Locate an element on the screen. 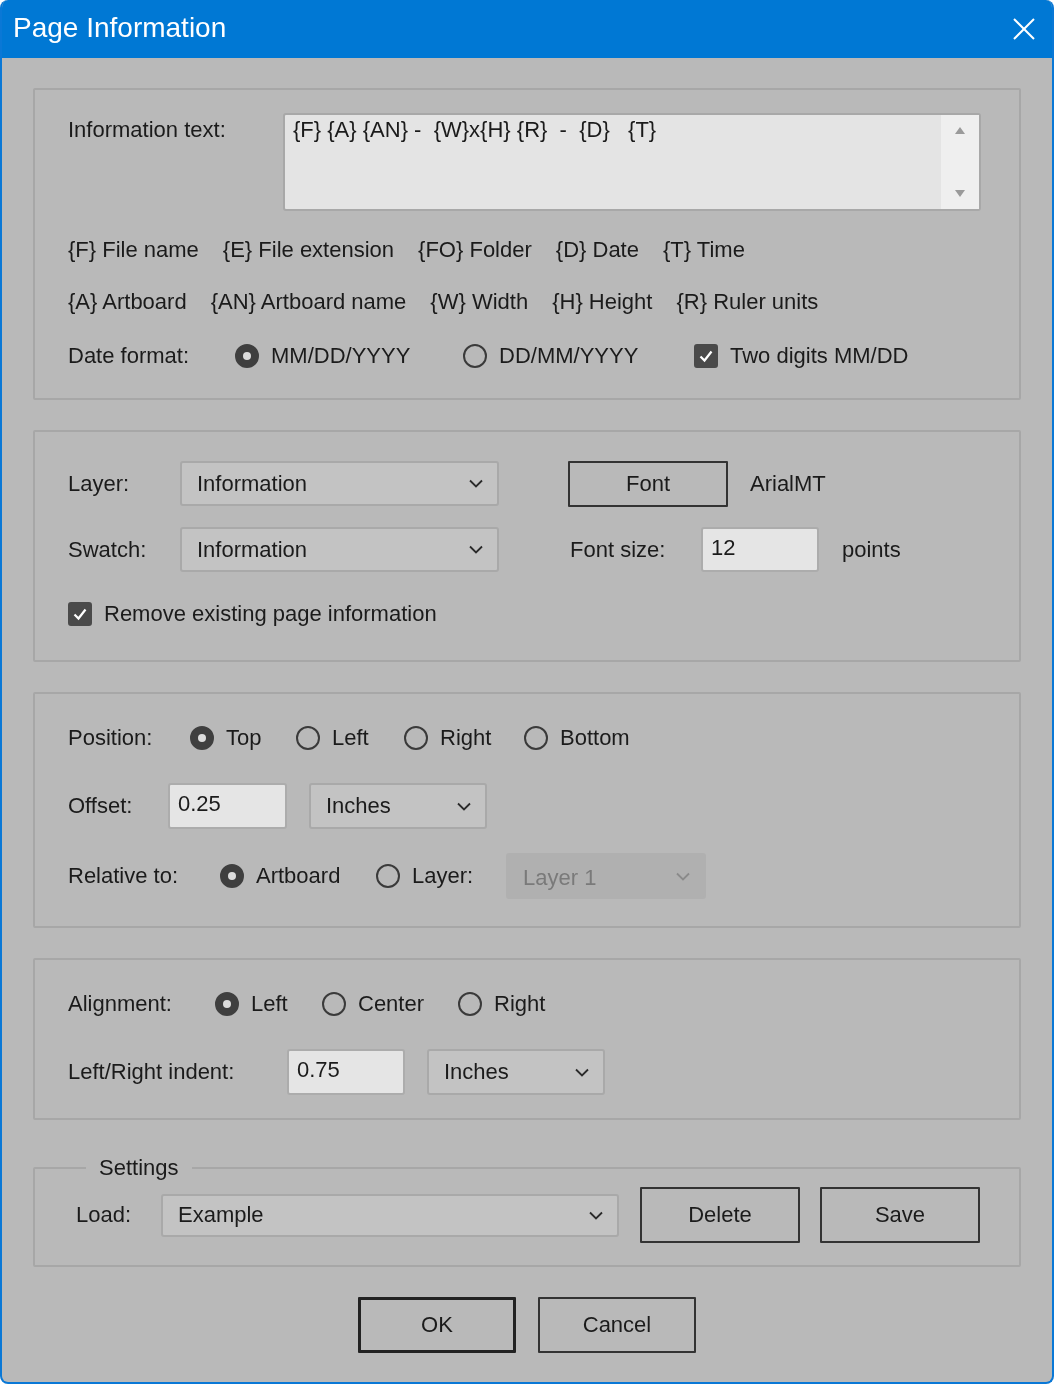 The height and width of the screenshot is (1384, 1054). field-label: Font size: is located at coordinates (618, 549).